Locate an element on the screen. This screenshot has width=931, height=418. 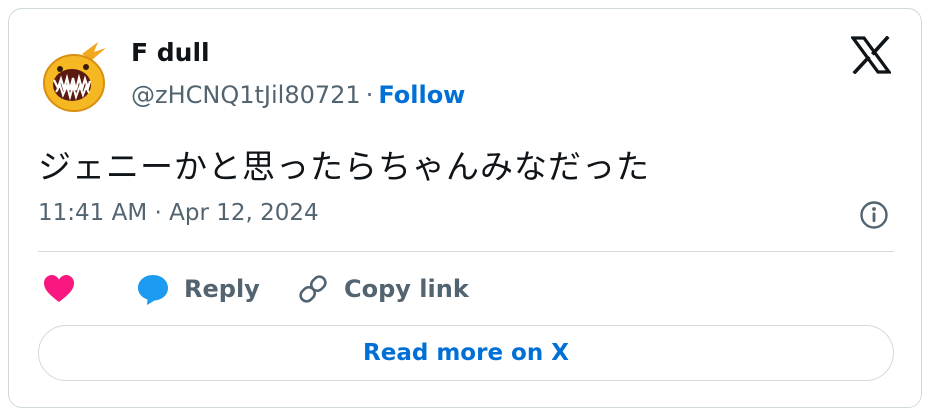
read-more-button: Read more on X is located at coordinates (466, 353).